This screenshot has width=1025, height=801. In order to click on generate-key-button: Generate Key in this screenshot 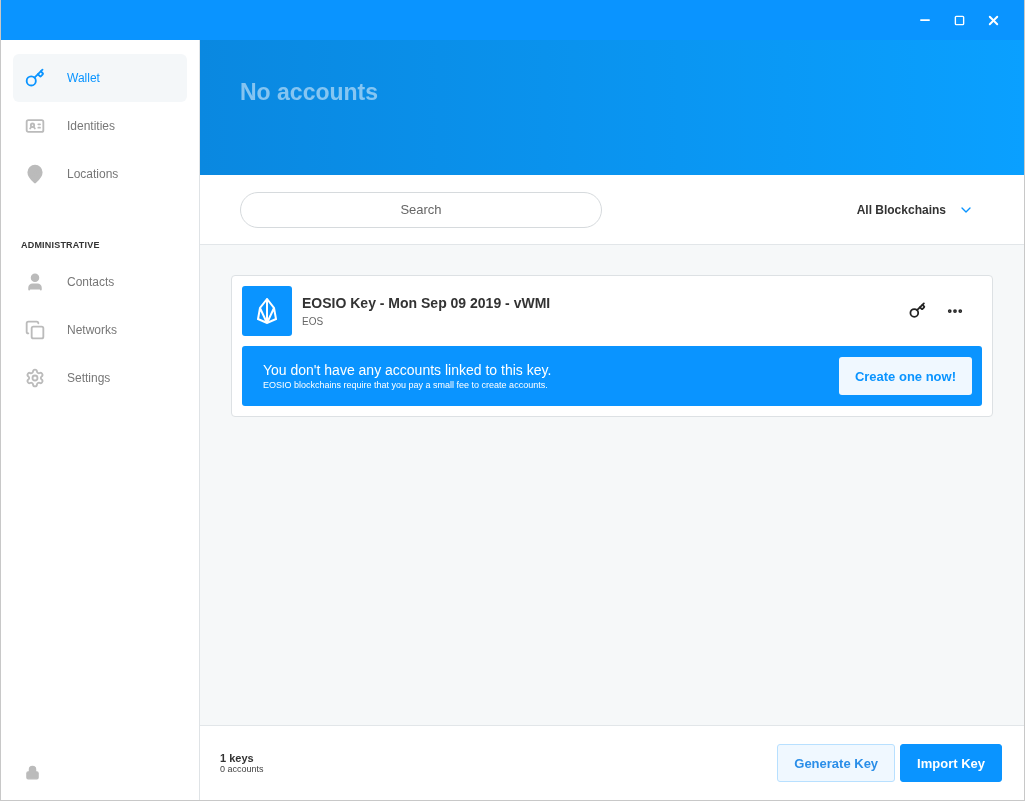, I will do `click(836, 763)`.